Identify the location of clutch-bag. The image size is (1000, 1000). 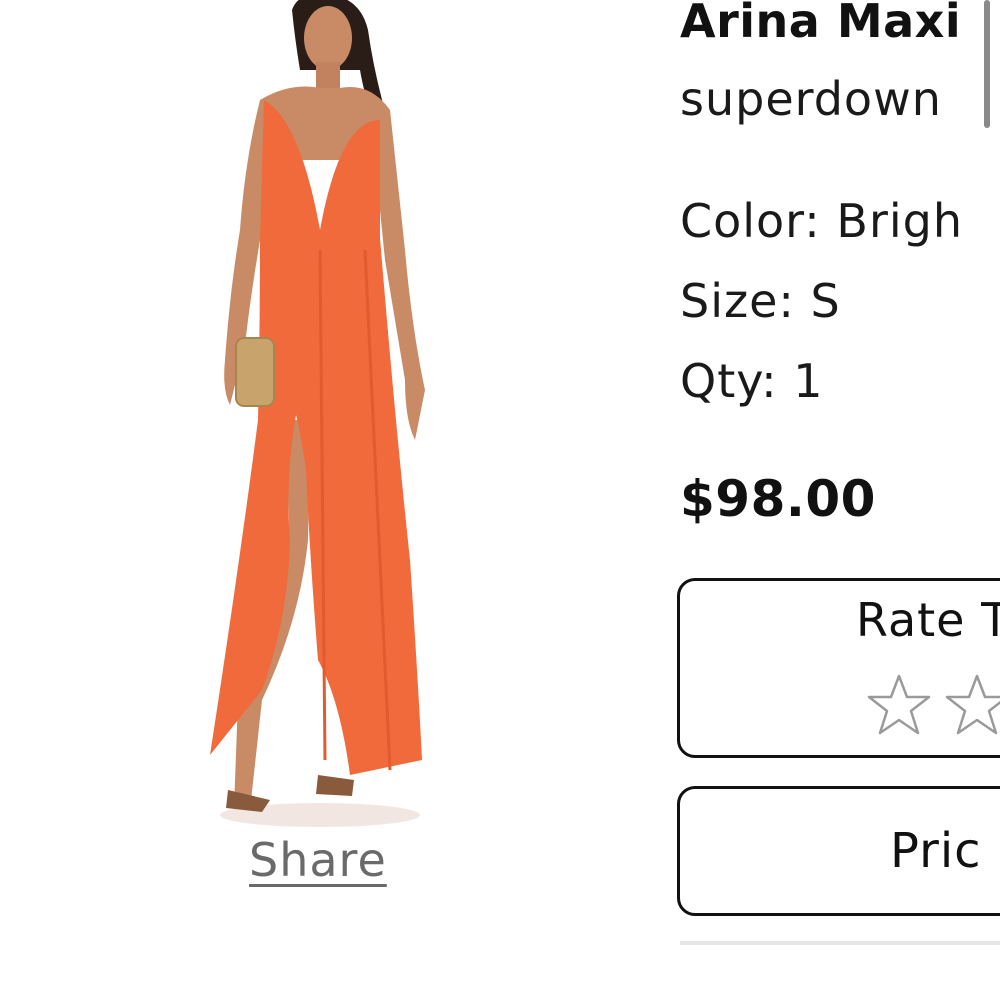
(255, 372).